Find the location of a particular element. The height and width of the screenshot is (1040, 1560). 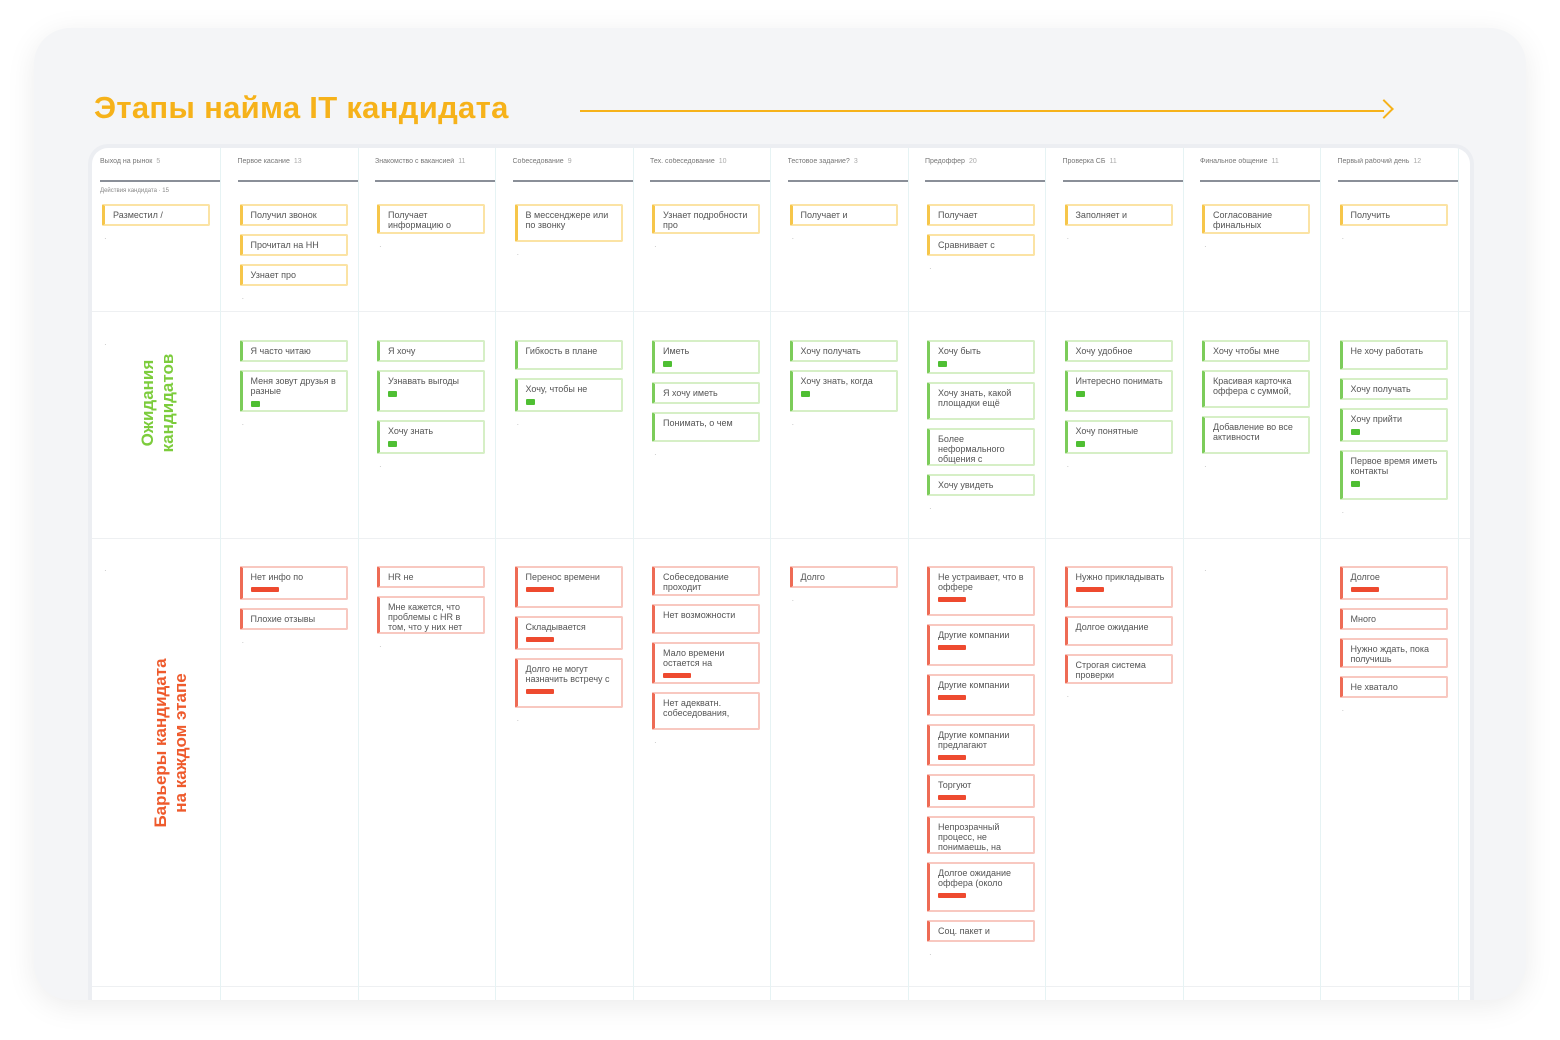

actions-sticky: Согласование финальных is located at coordinates (1256, 219).